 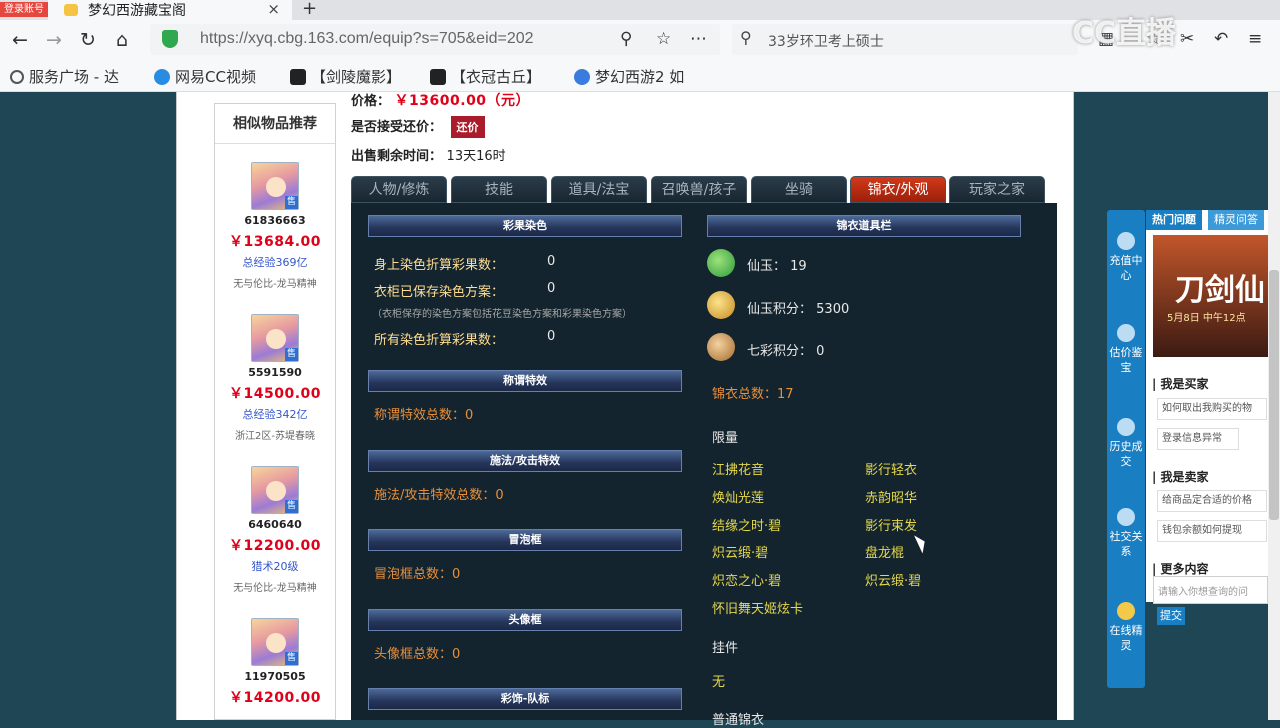 I want to click on browser-tab: 梦幻西游藏宝阁 ×, so click(x=170, y=10).